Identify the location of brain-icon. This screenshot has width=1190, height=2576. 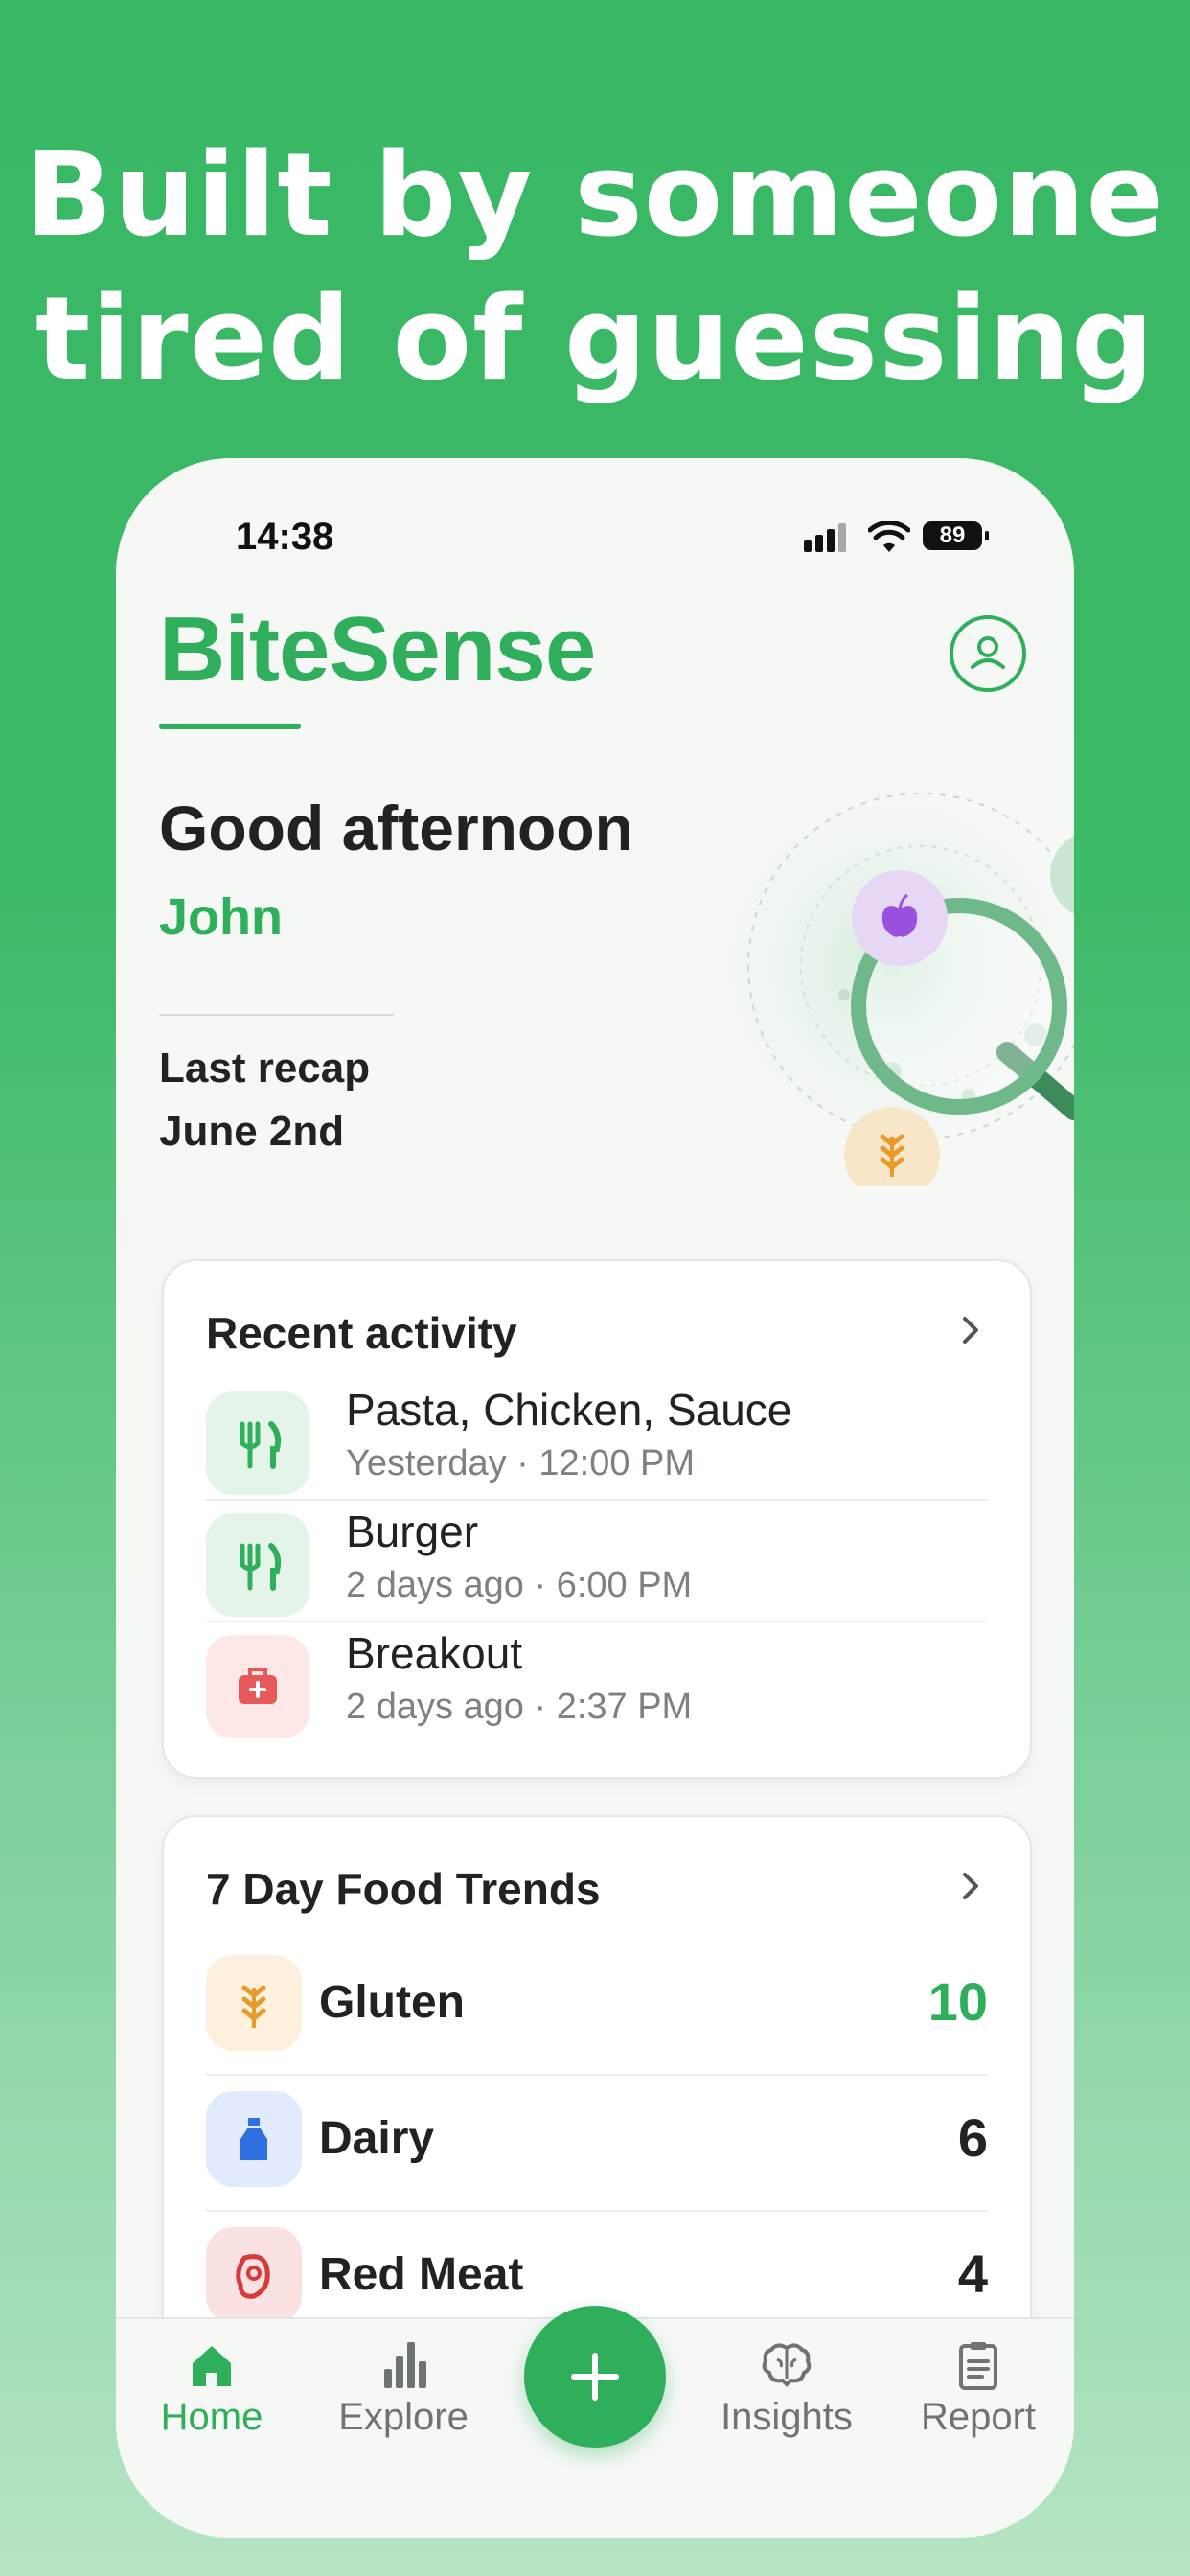
(787, 2365).